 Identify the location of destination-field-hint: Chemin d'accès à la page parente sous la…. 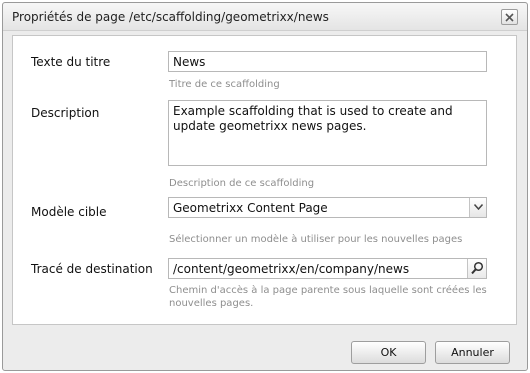
(328, 297).